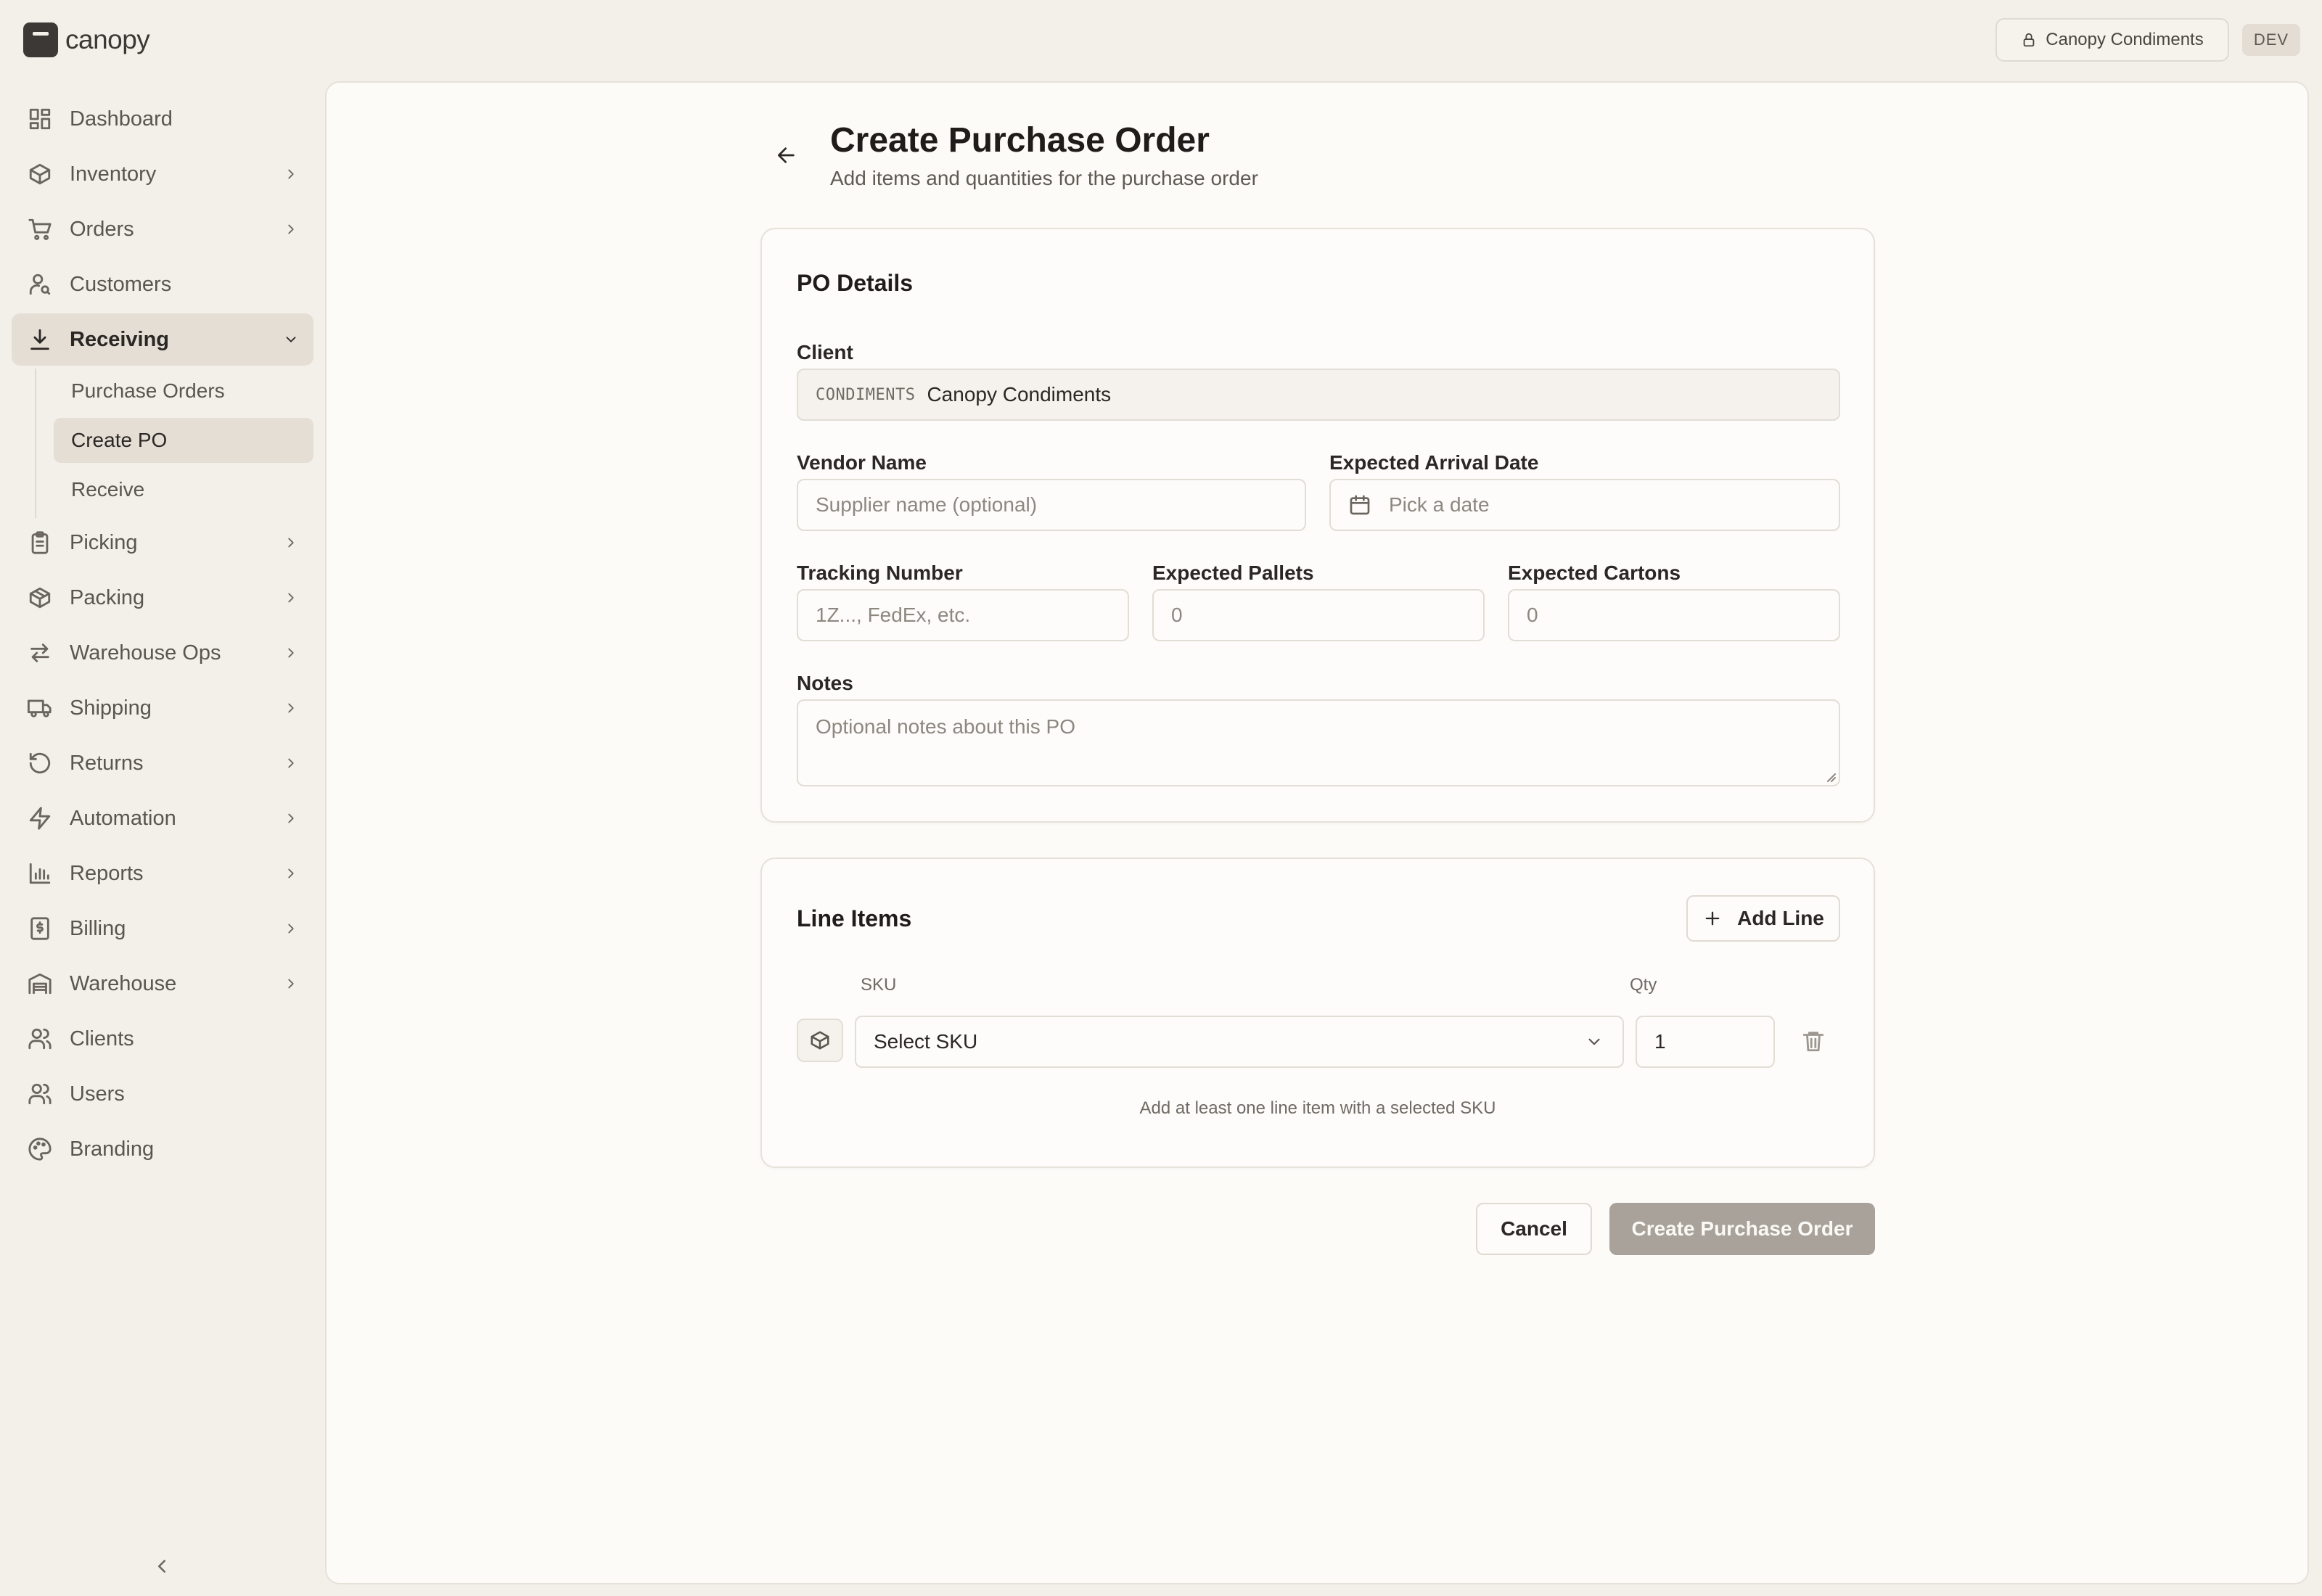 This screenshot has height=1596, width=2322. Describe the element at coordinates (1318, 395) in the screenshot. I see `client-field: CONDIMENTS Canopy Condiments` at that location.